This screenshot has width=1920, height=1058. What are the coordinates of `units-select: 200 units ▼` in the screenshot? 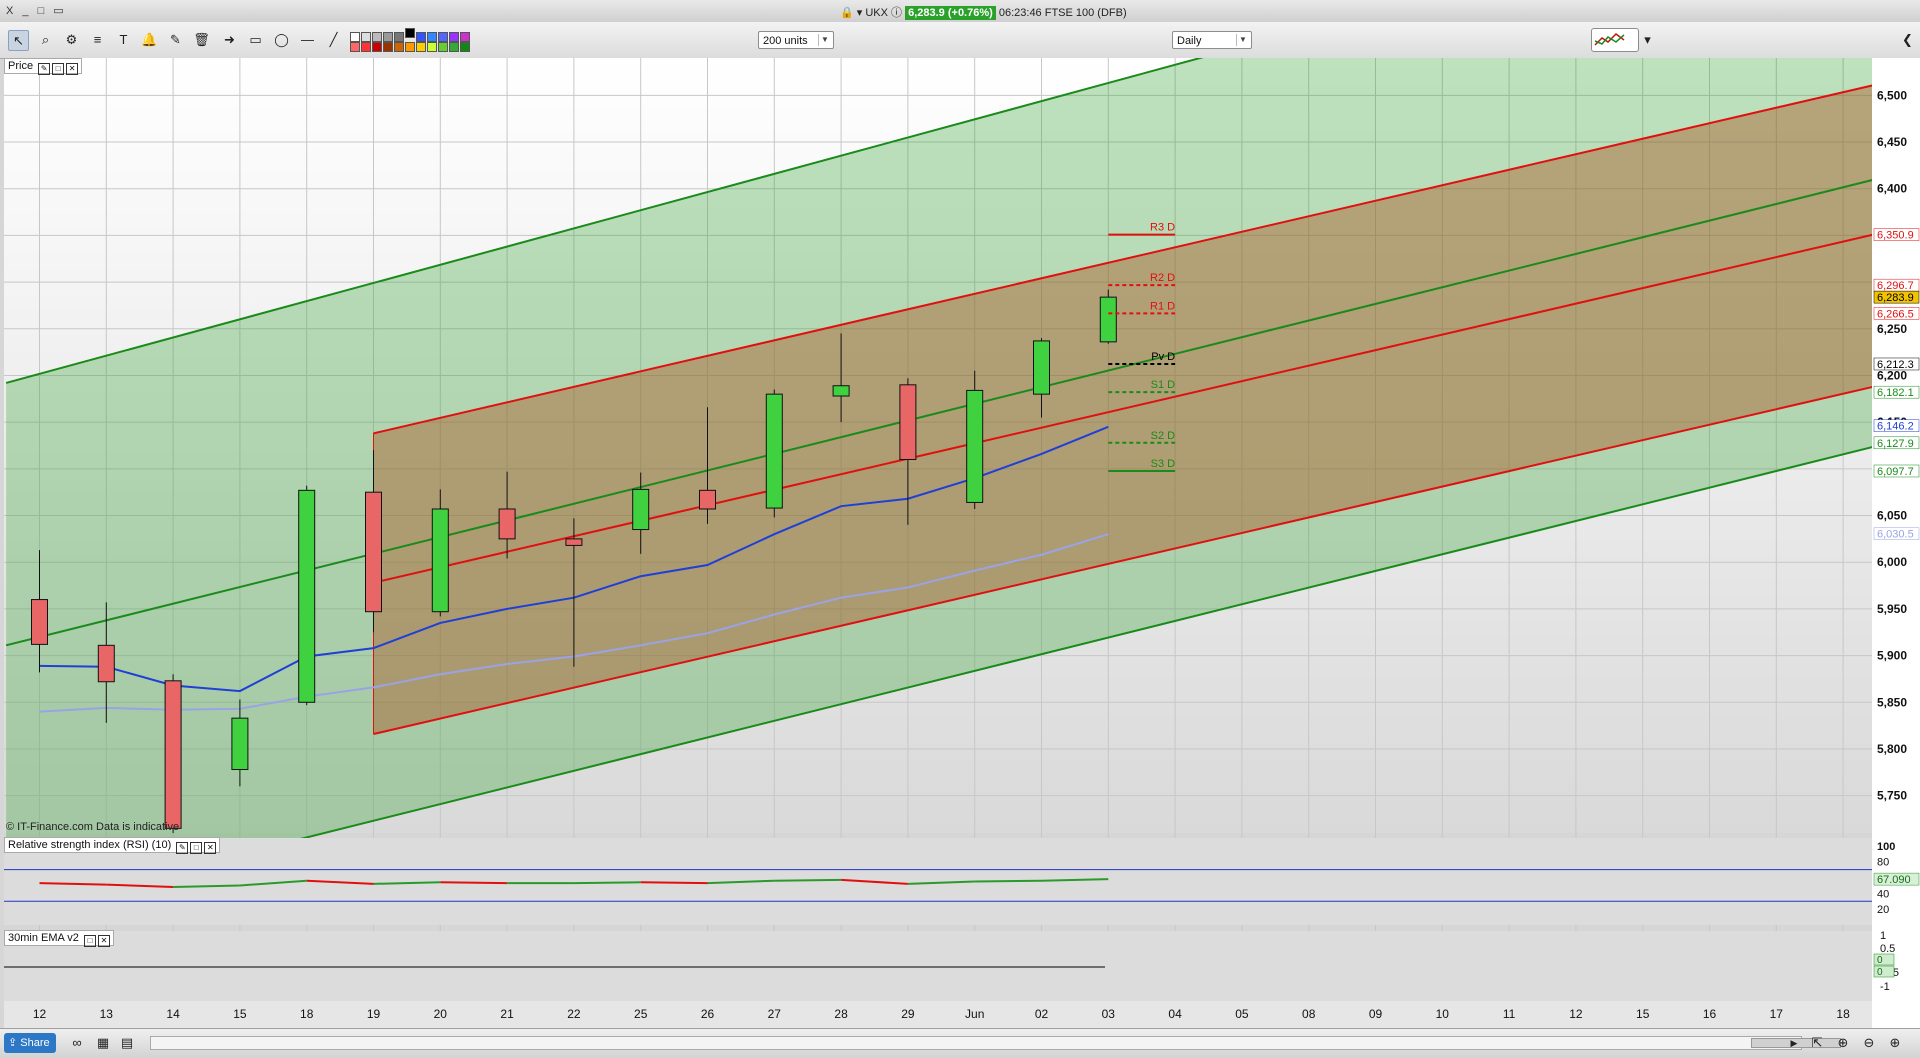 It's located at (796, 40).